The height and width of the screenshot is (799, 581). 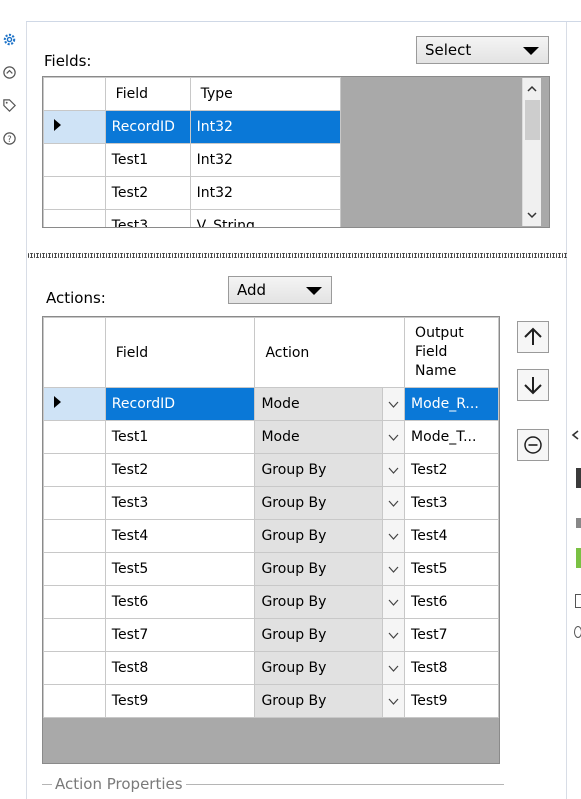 I want to click on column-header-output-field-name: Output Field Name, so click(x=451, y=352).